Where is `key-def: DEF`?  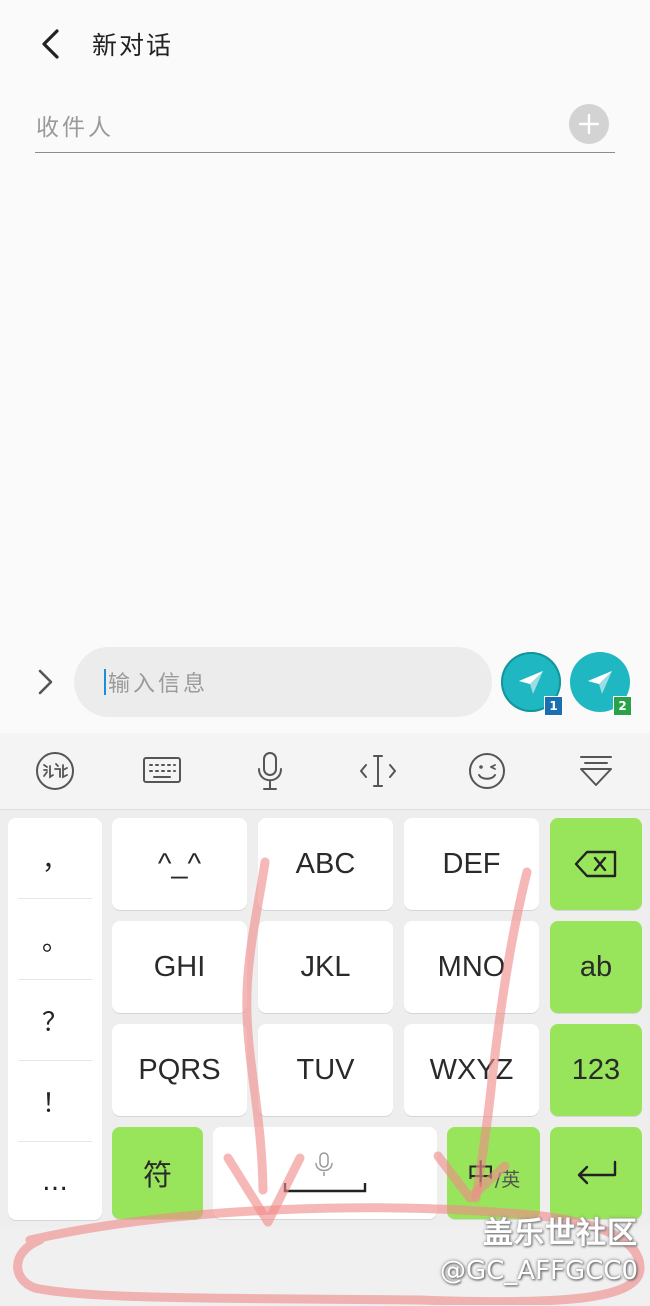 key-def: DEF is located at coordinates (471, 864).